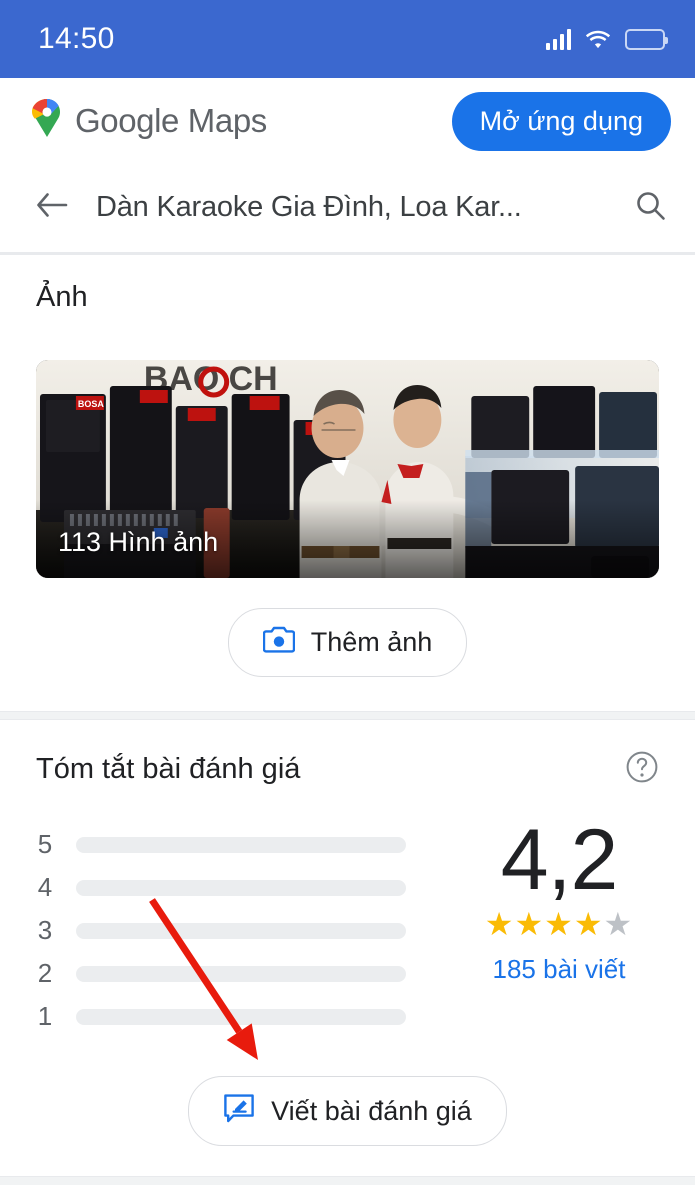  What do you see at coordinates (371, 642) in the screenshot?
I see `add-photo-label: Thêm ảnh` at bounding box center [371, 642].